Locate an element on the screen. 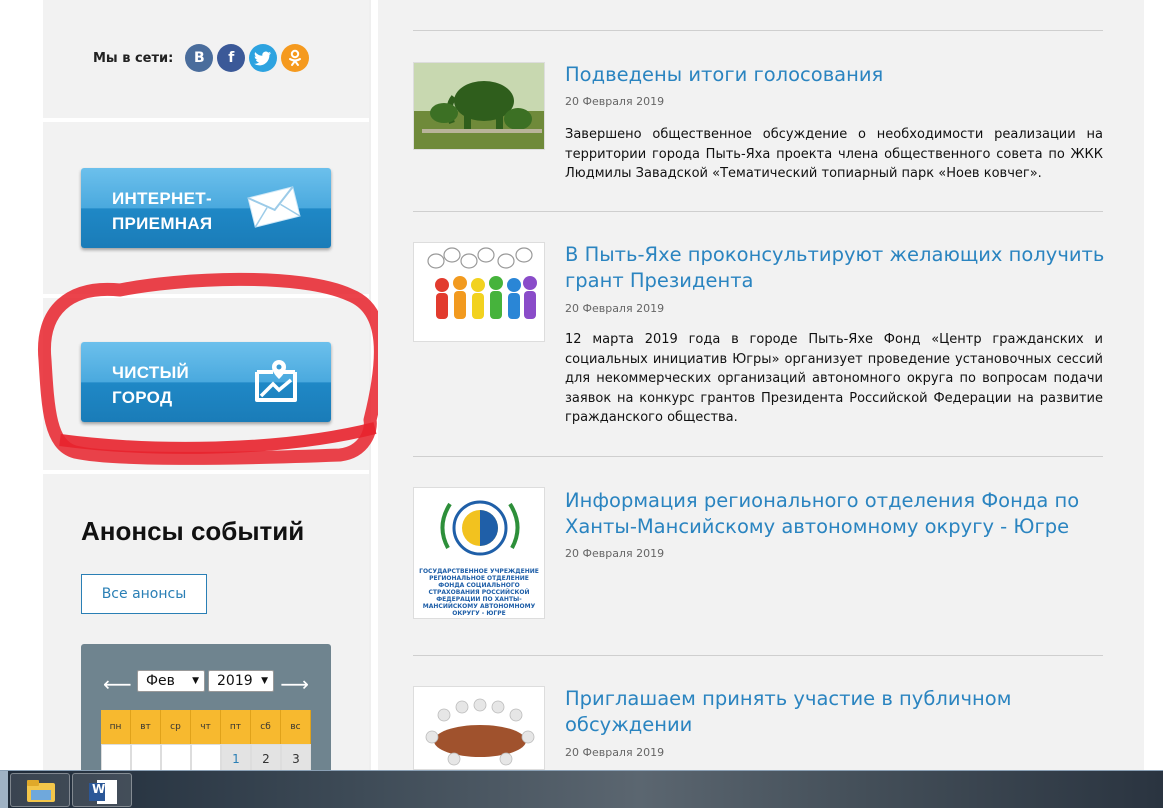  weekday-header: вс is located at coordinates (296, 727).